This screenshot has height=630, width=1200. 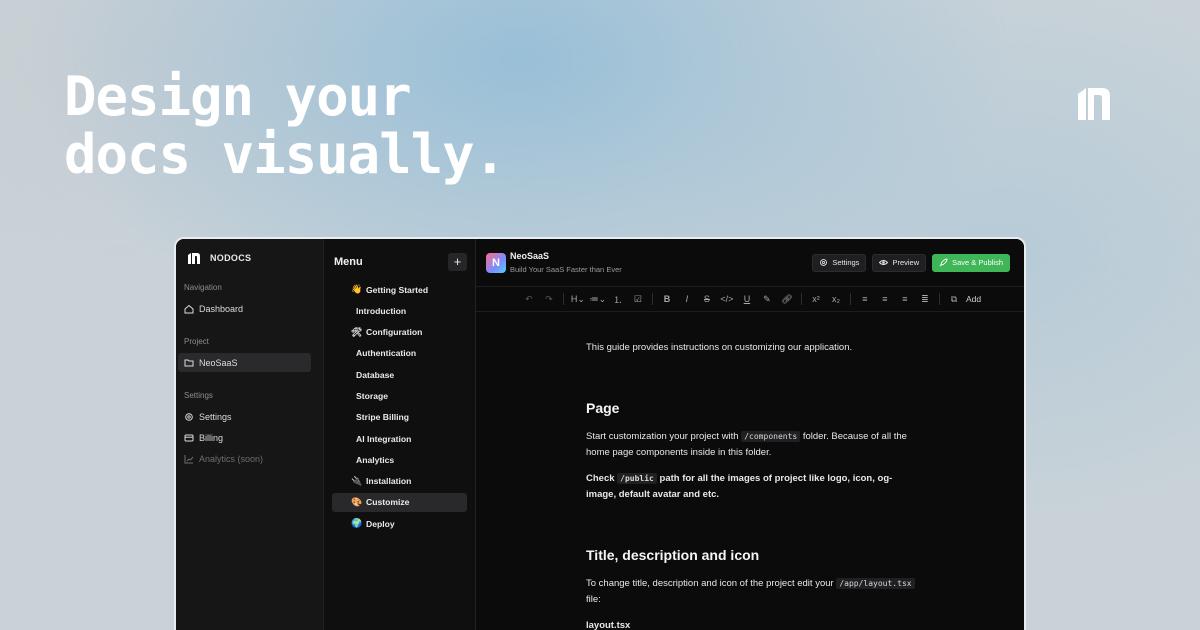 What do you see at coordinates (382, 417) in the screenshot?
I see `menu-item-label: Stripe Billing` at bounding box center [382, 417].